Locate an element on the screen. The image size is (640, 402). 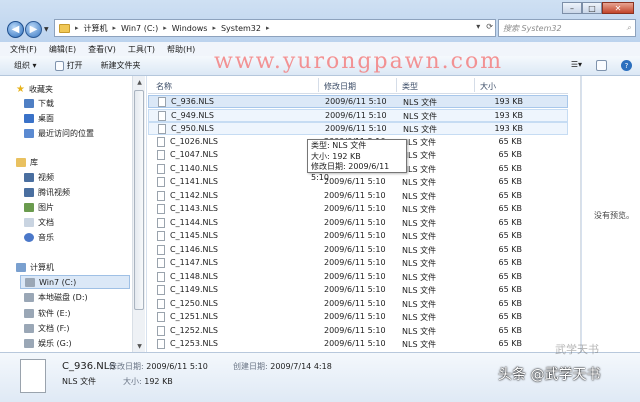
breadcrumb-system32: System32 is located at coordinates (241, 28).